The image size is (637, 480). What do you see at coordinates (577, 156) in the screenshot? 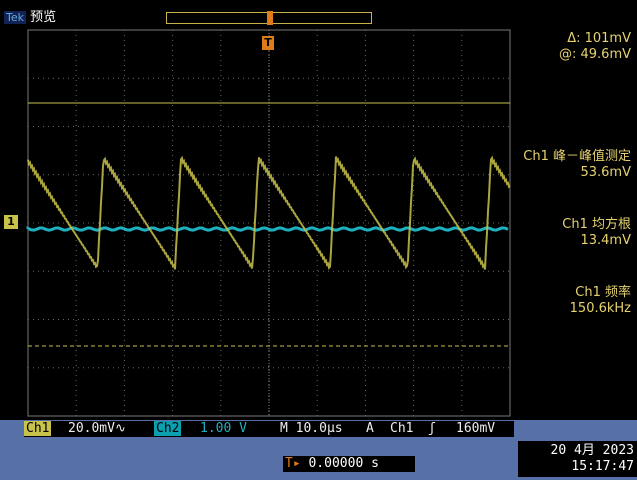
I see `meas-ptp-label: Ch1 峰－峰值测定` at bounding box center [577, 156].